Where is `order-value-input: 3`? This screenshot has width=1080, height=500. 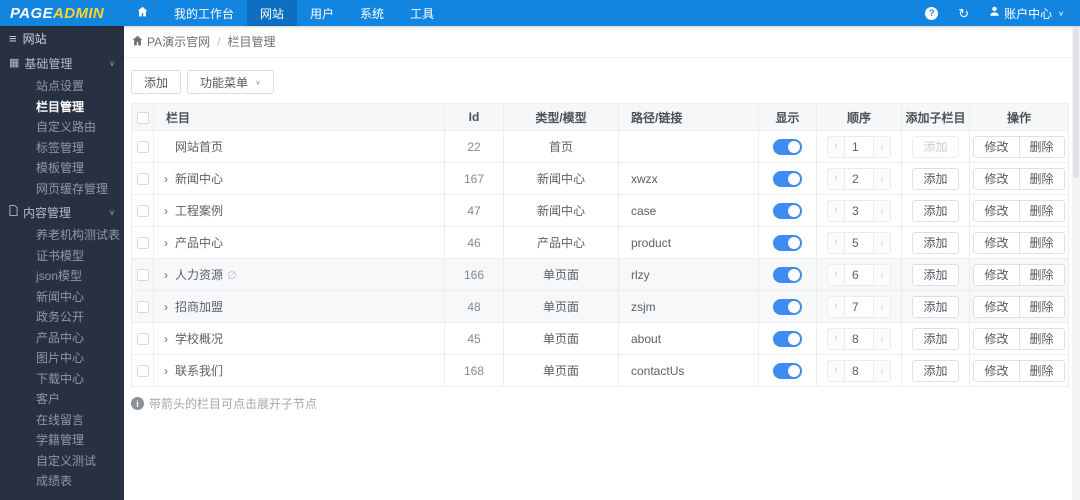 order-value-input: 3 is located at coordinates (859, 210).